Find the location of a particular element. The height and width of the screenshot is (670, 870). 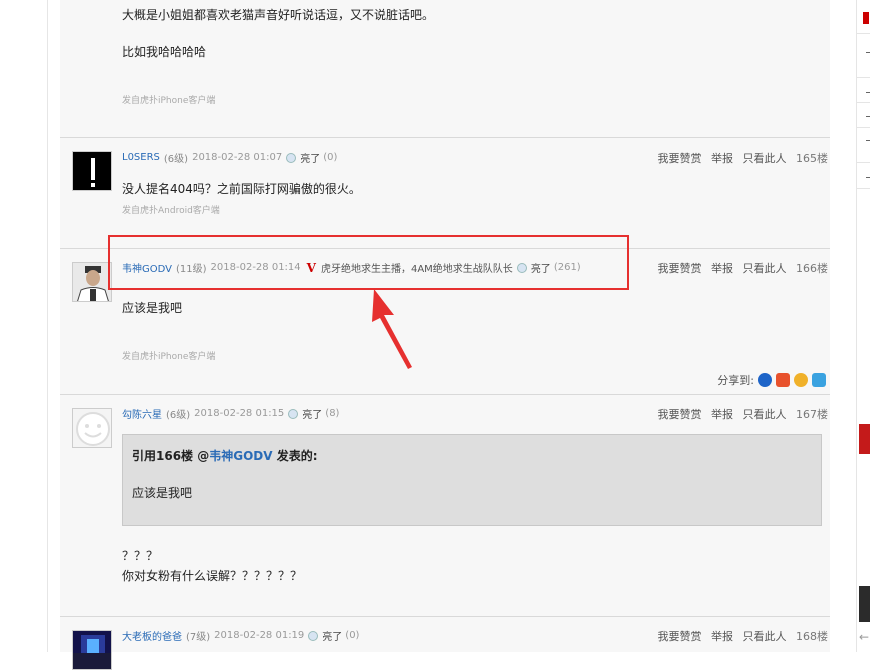

post-text: 没人提名404吗？之前国际打网骗傲的很火。 is located at coordinates (241, 189).